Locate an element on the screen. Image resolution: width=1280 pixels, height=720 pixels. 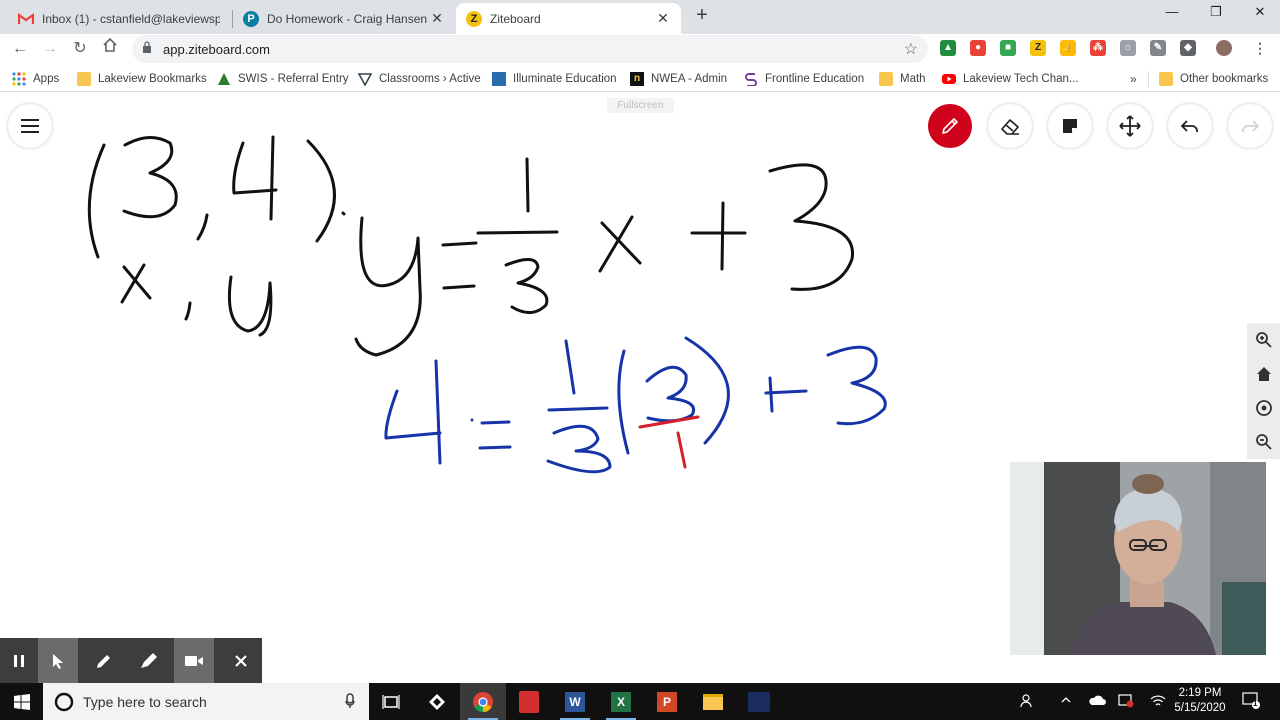
ink-y is located at coordinates (388, 286).